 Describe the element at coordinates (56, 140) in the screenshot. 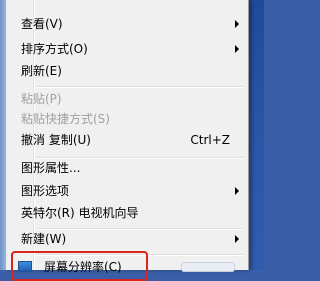

I see `menu-item-label: 撤消 复制(U)` at that location.